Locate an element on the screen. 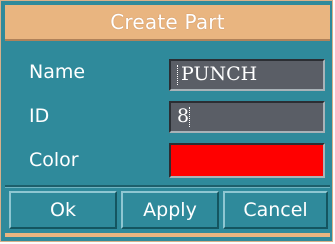  button-separator is located at coordinates (167, 186).